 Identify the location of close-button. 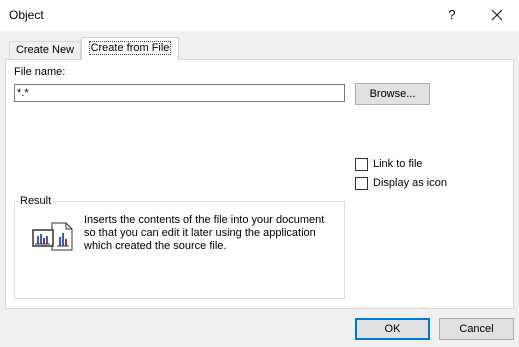
(497, 15).